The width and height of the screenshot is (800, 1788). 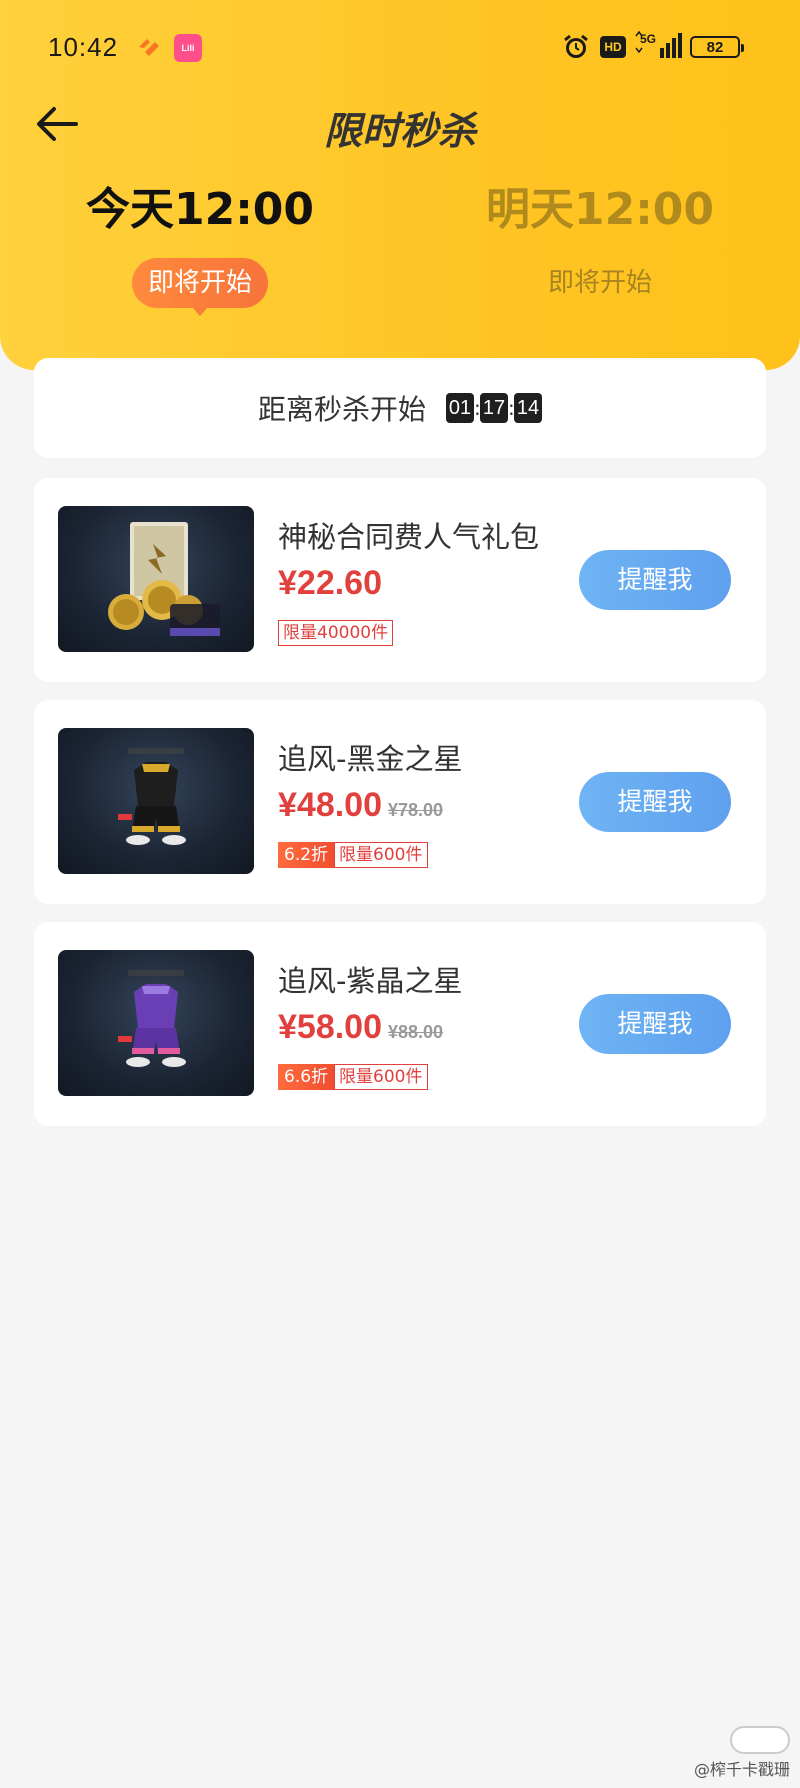 I want to click on original-price: ¥78.00, so click(x=416, y=810).